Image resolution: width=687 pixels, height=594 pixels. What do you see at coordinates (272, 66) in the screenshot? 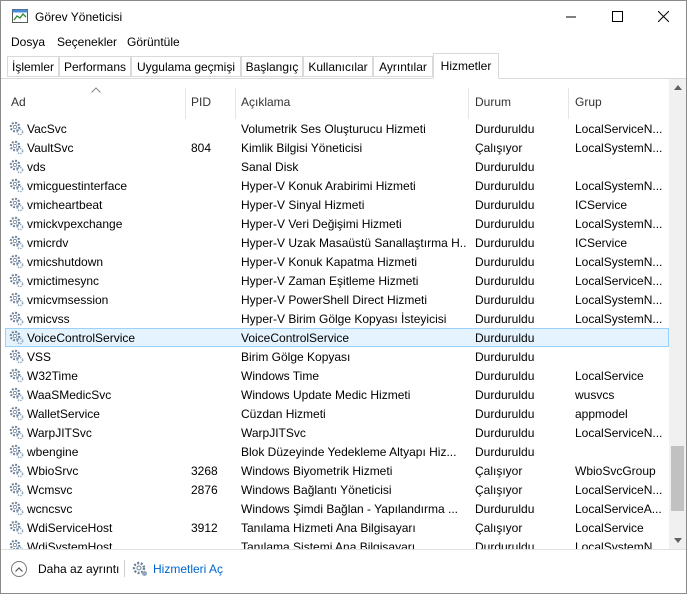
I see `tab-startup: Başlangıç` at bounding box center [272, 66].